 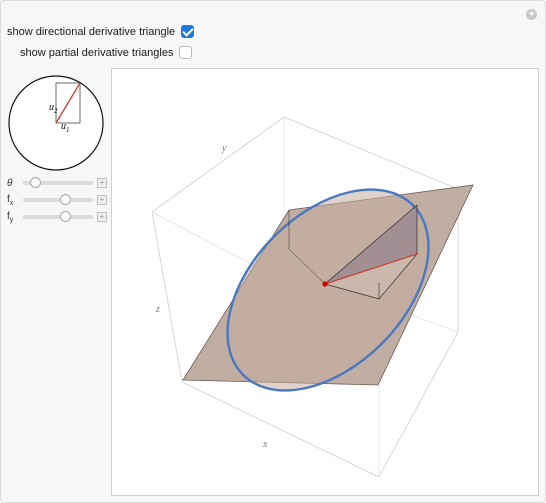 What do you see at coordinates (102, 183) in the screenshot?
I see `theta-expand-button: +` at bounding box center [102, 183].